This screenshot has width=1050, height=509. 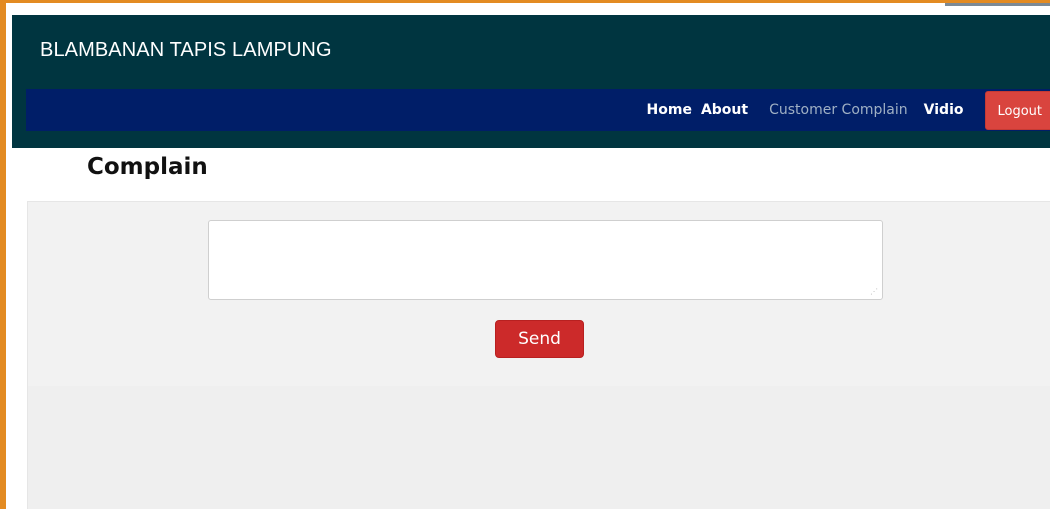 I want to click on send-button: Send, so click(x=539, y=339).